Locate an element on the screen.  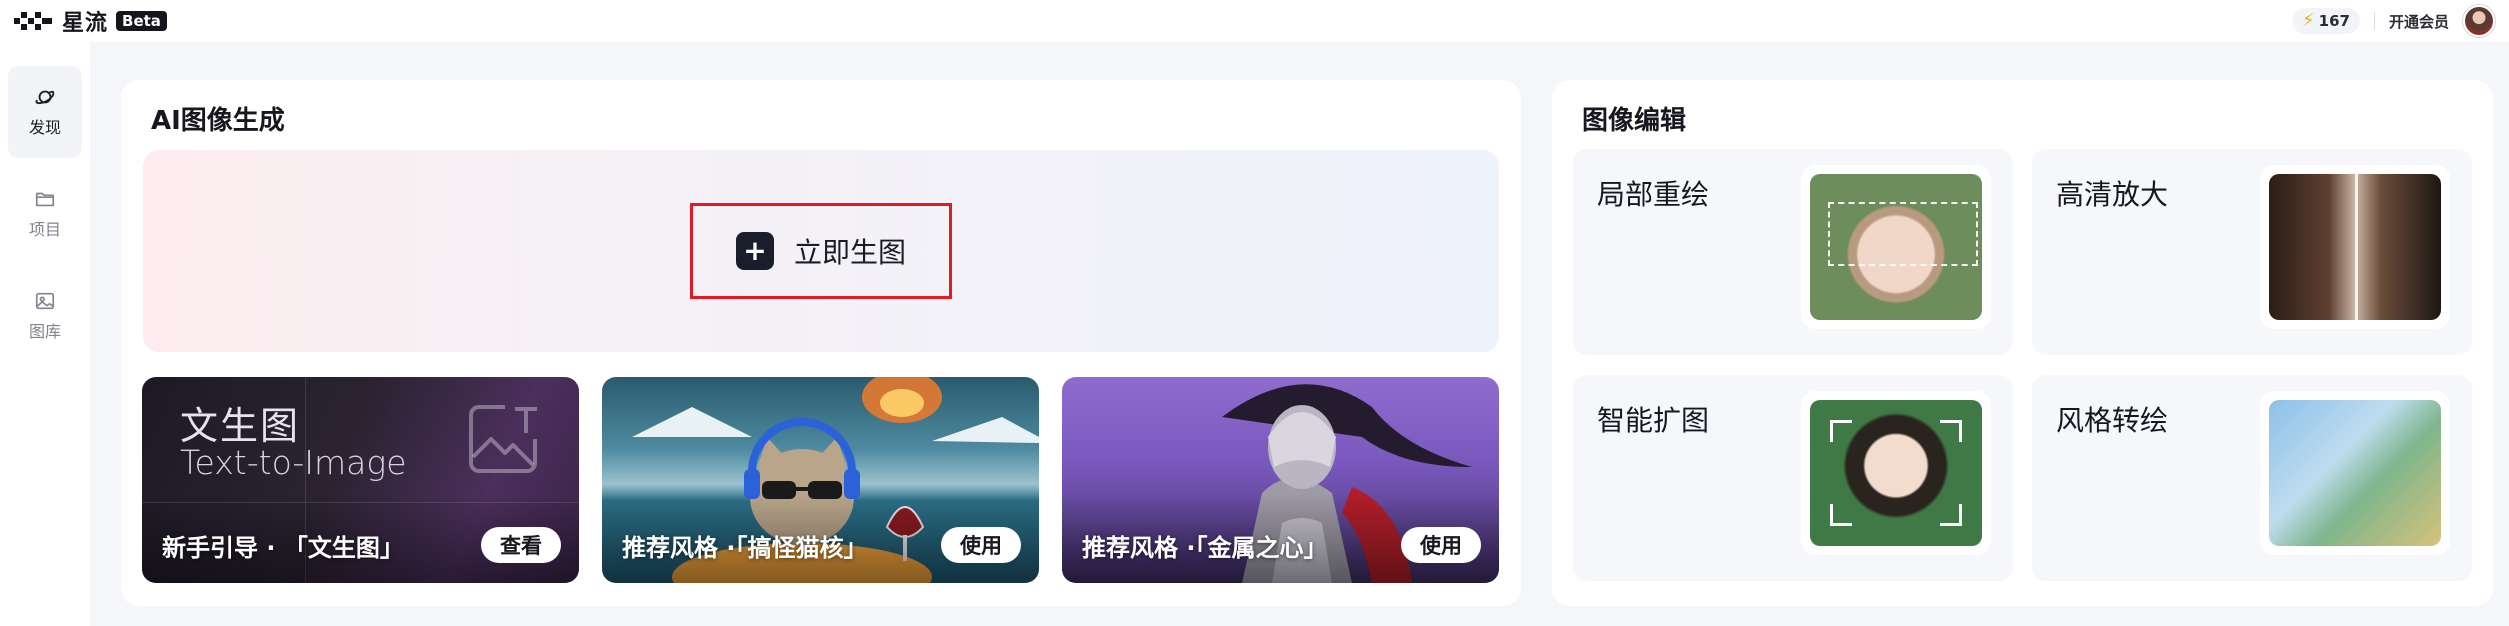
selection-box is located at coordinates (1903, 234).